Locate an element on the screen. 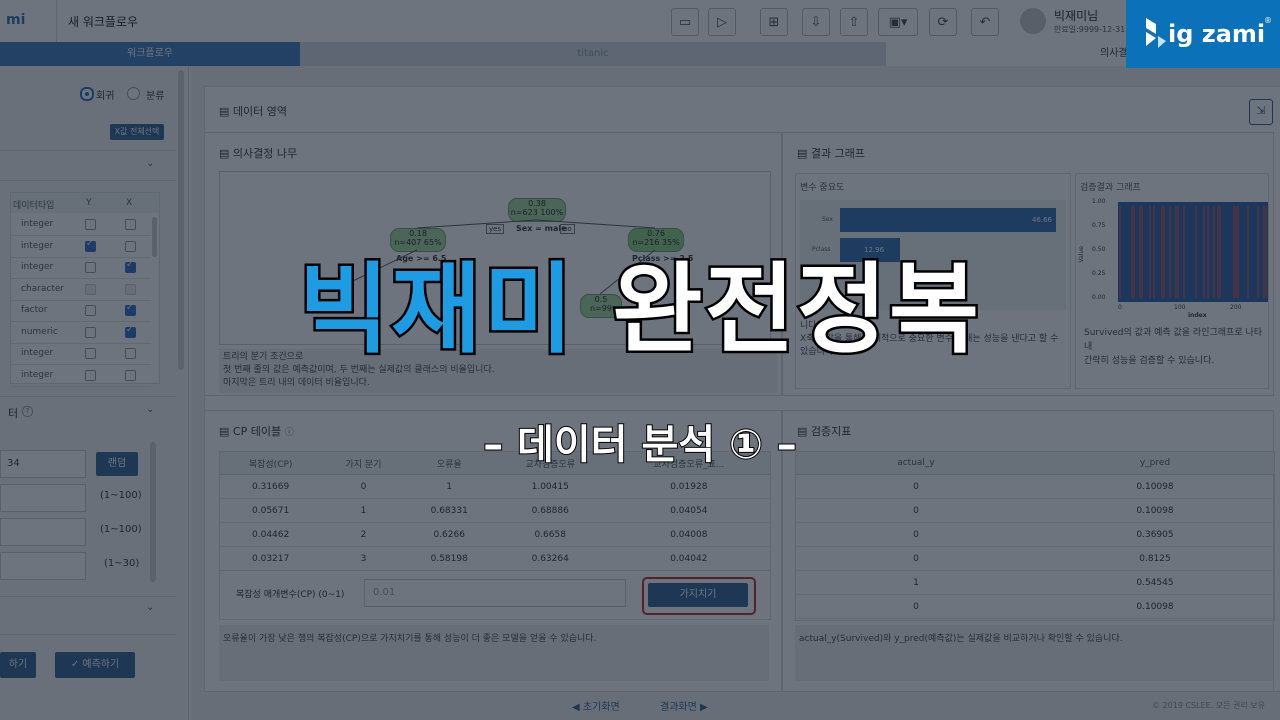  radio-regression is located at coordinates (87, 94).